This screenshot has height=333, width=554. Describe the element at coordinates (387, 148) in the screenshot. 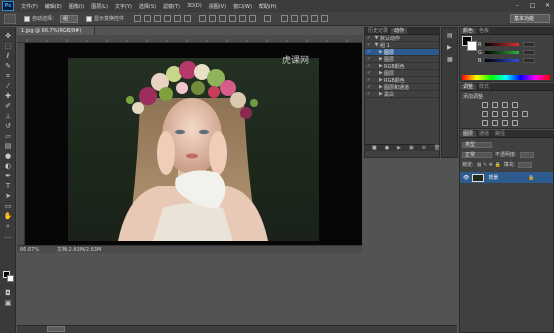

I see `record-icon: ●` at that location.